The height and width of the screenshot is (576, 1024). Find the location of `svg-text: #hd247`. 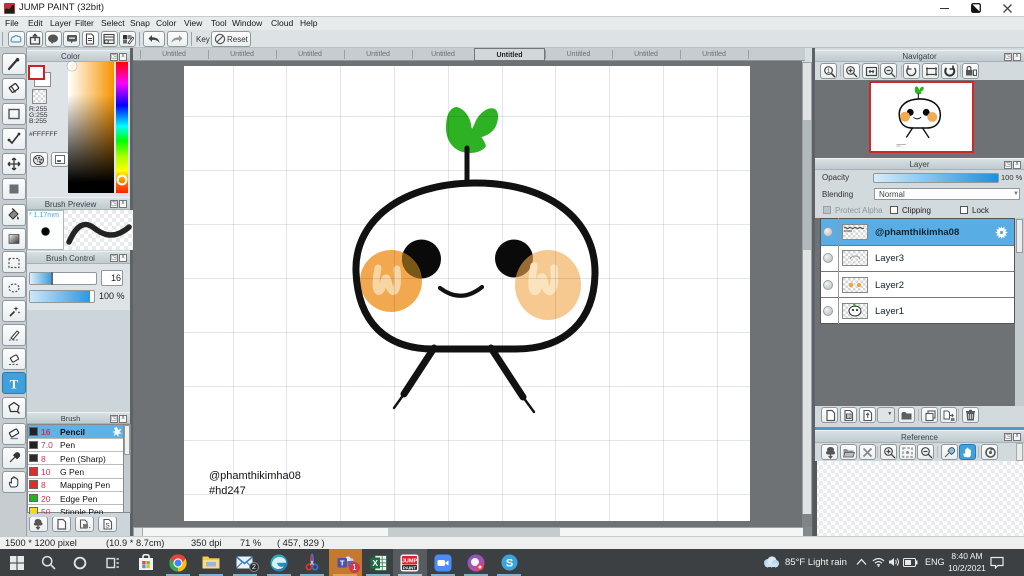

svg-text: #hd247 is located at coordinates (227, 491).